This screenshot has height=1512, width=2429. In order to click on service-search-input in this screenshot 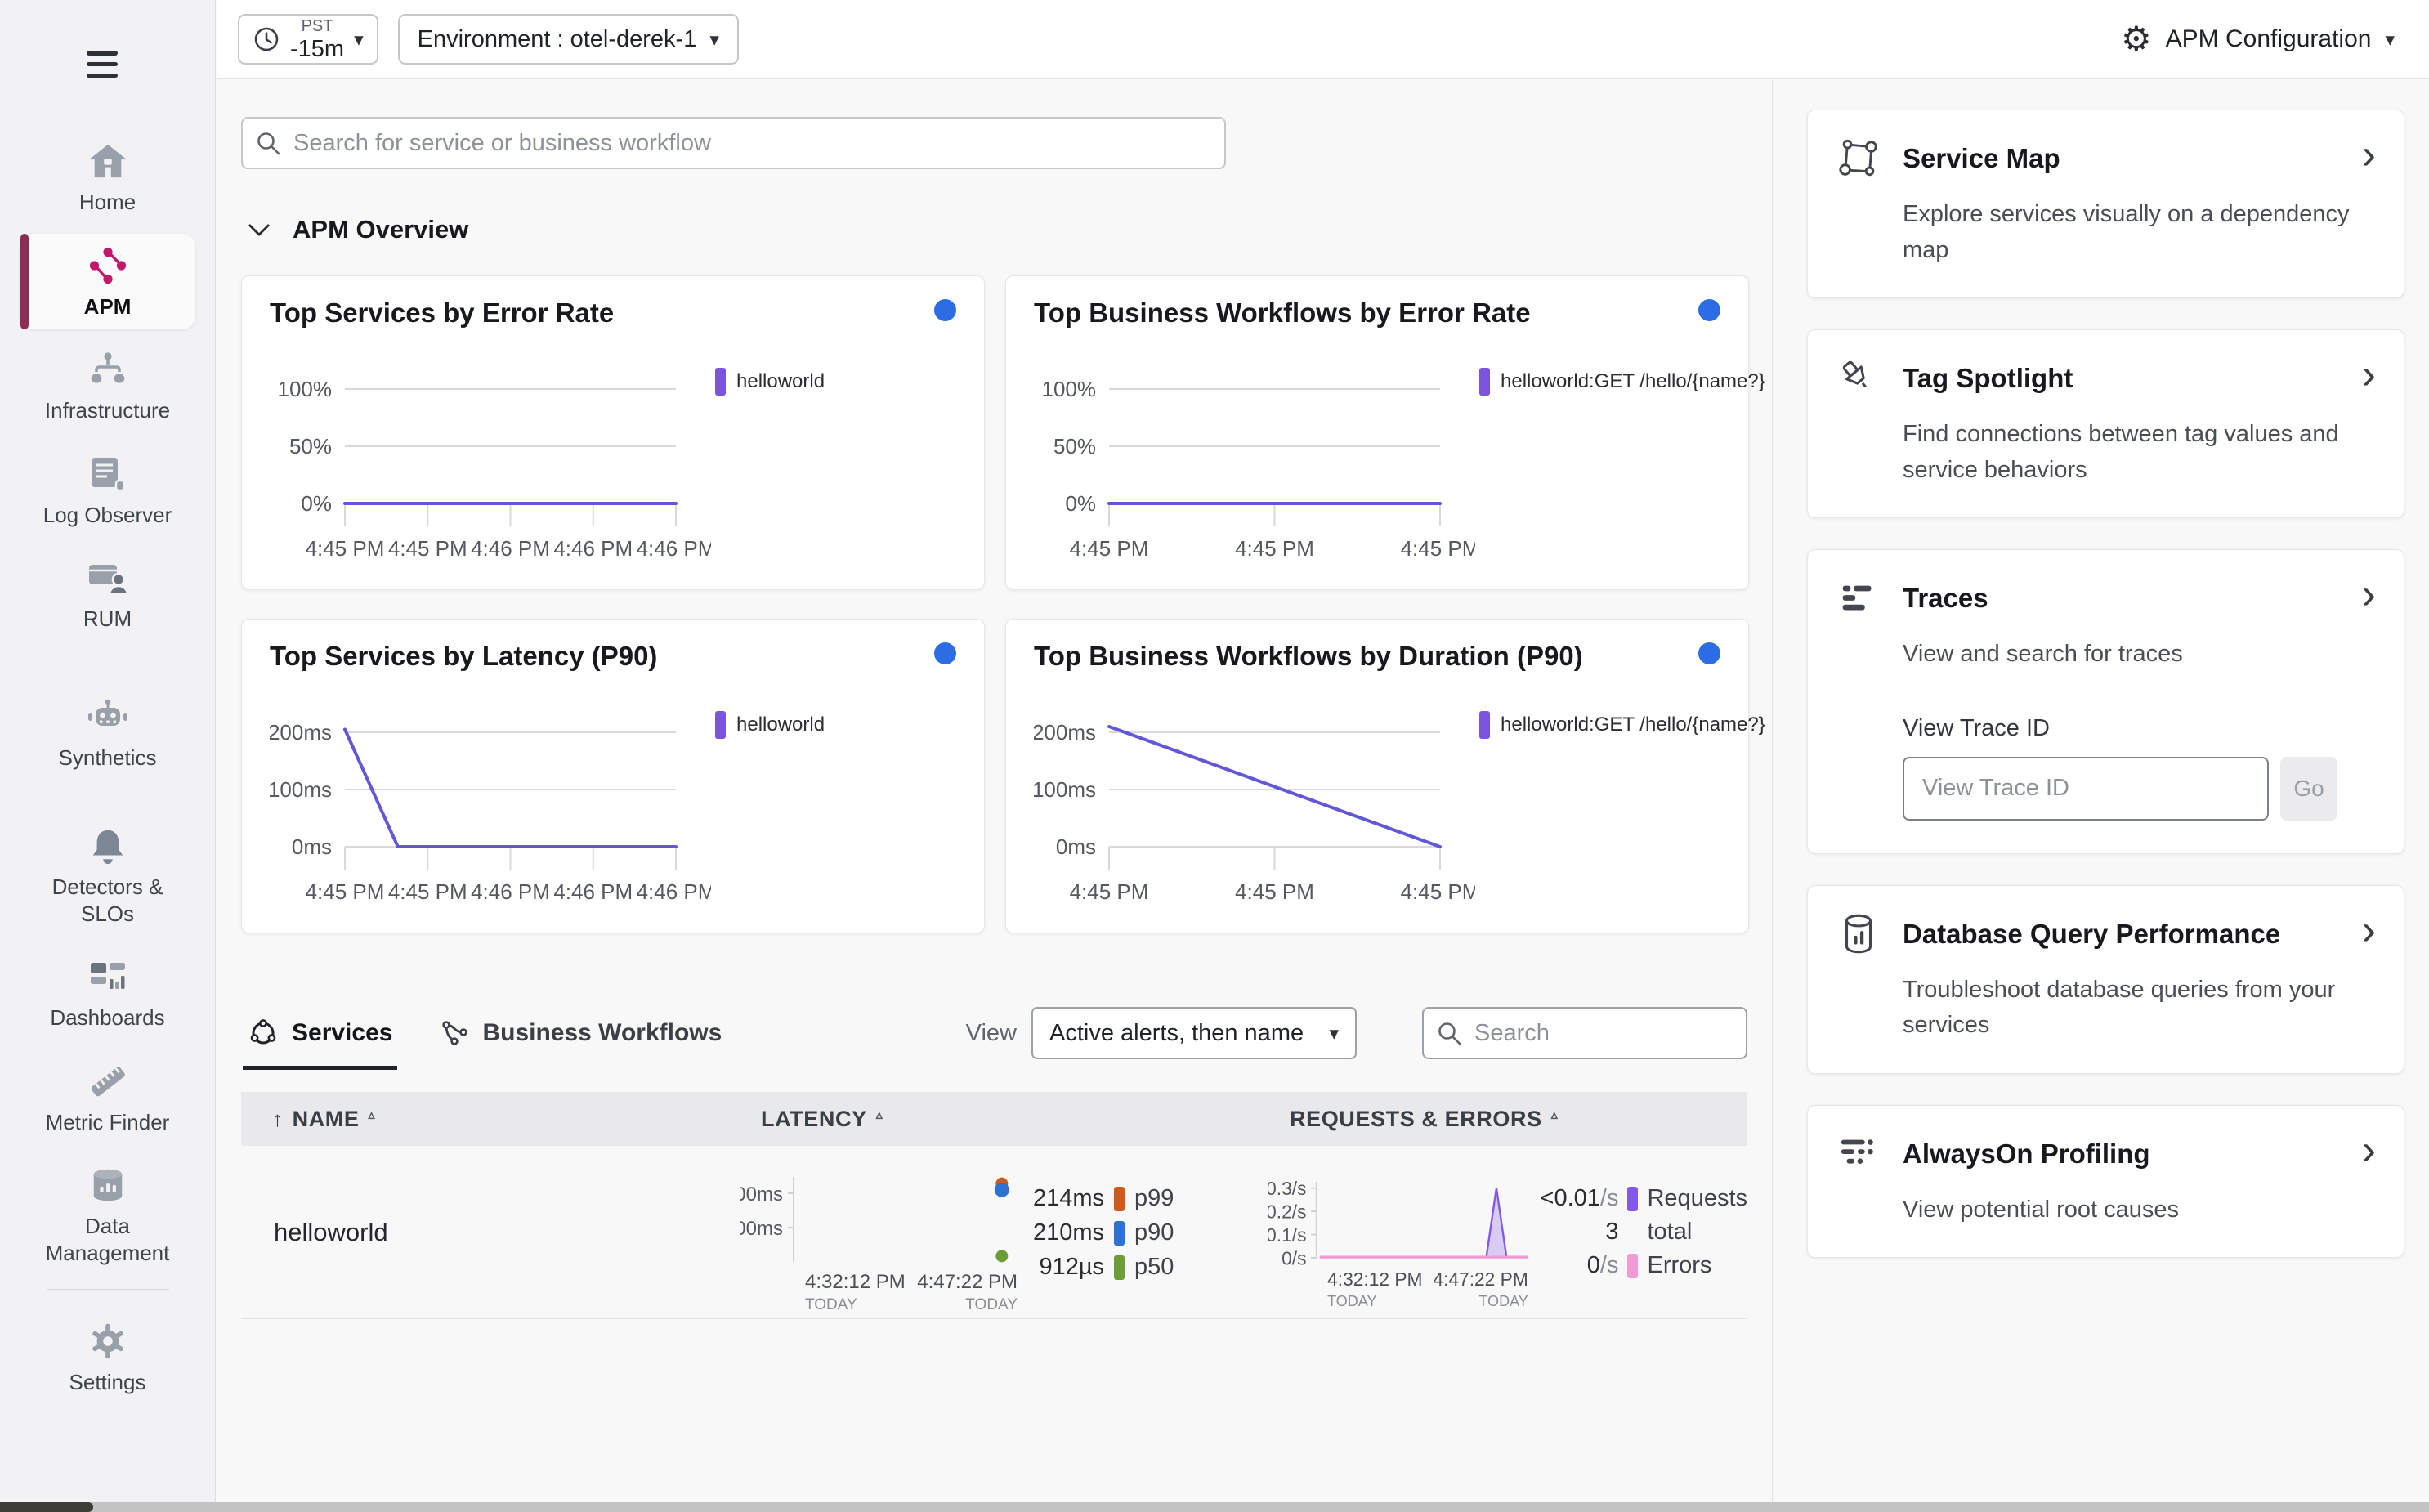, I will do `click(733, 143)`.